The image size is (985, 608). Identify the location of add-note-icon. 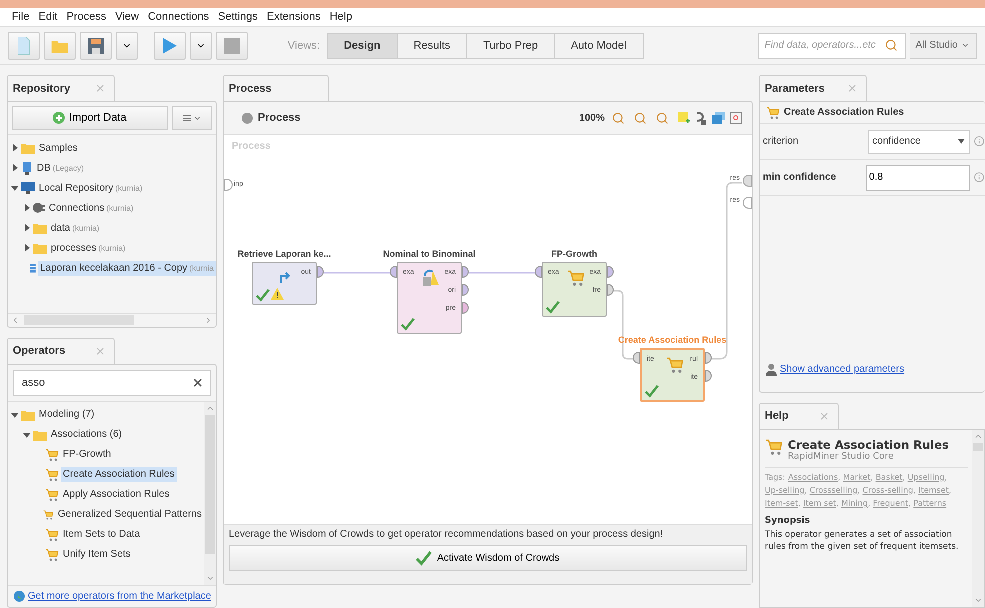
(684, 118).